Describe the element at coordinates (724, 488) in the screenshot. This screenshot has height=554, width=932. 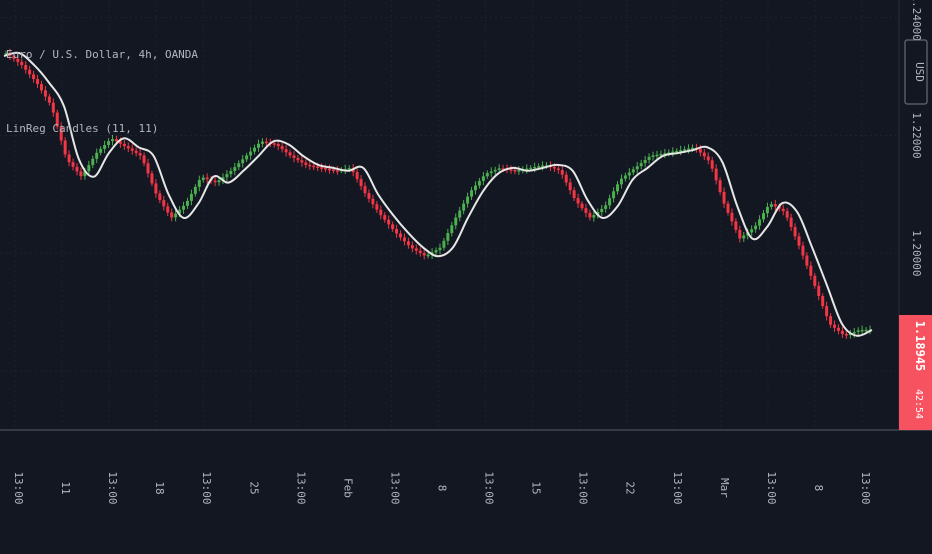
I see `time-tick-label: Mar` at that location.